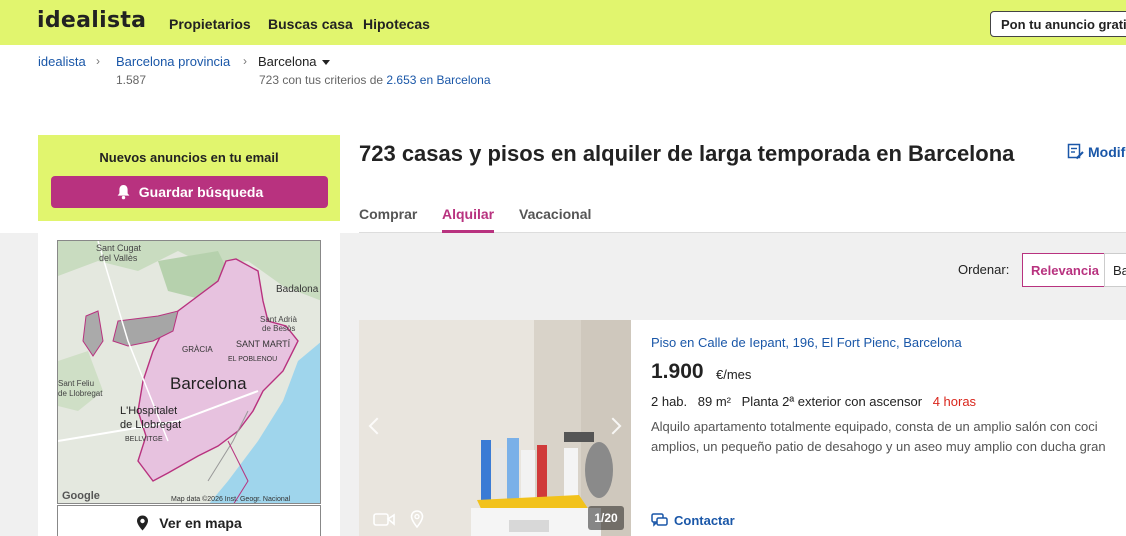  I want to click on view-map-label: Ver en mapa, so click(200, 522).